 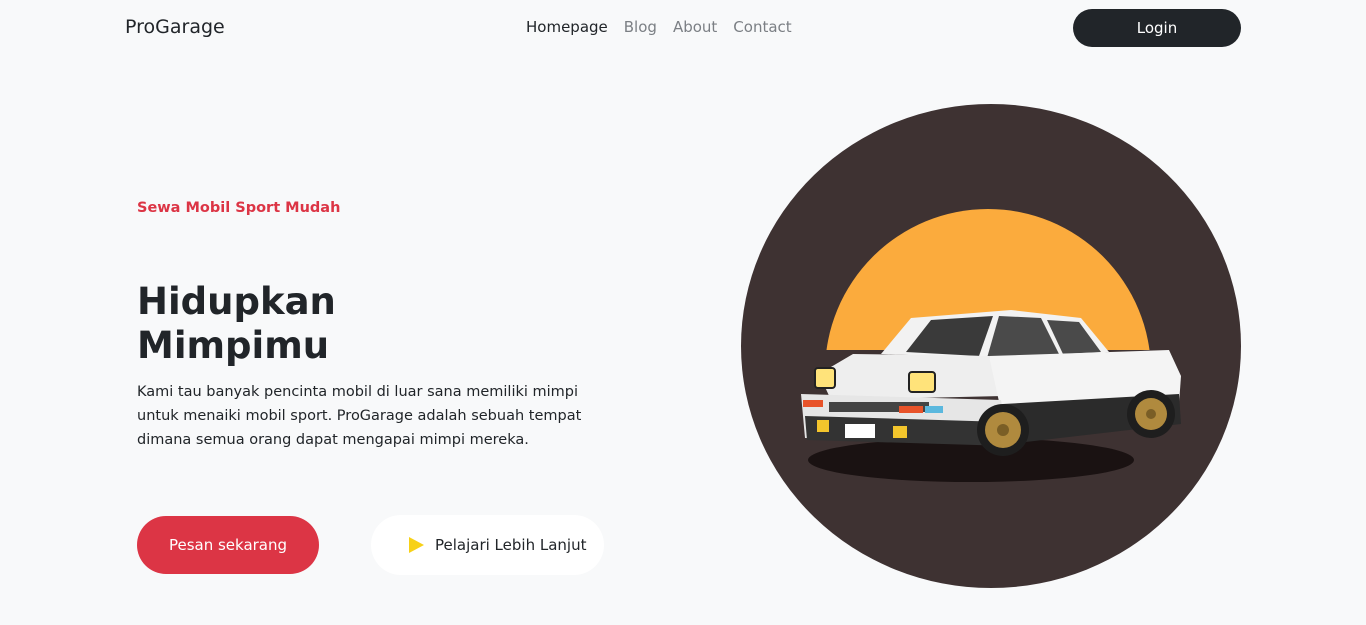 What do you see at coordinates (228, 545) in the screenshot?
I see `order-now-button: Pesan sekarang` at bounding box center [228, 545].